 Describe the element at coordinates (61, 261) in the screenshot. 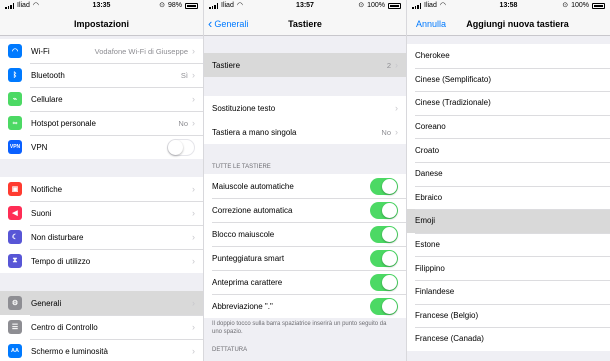

I see `row-label: Tempo di utilizzo` at that location.